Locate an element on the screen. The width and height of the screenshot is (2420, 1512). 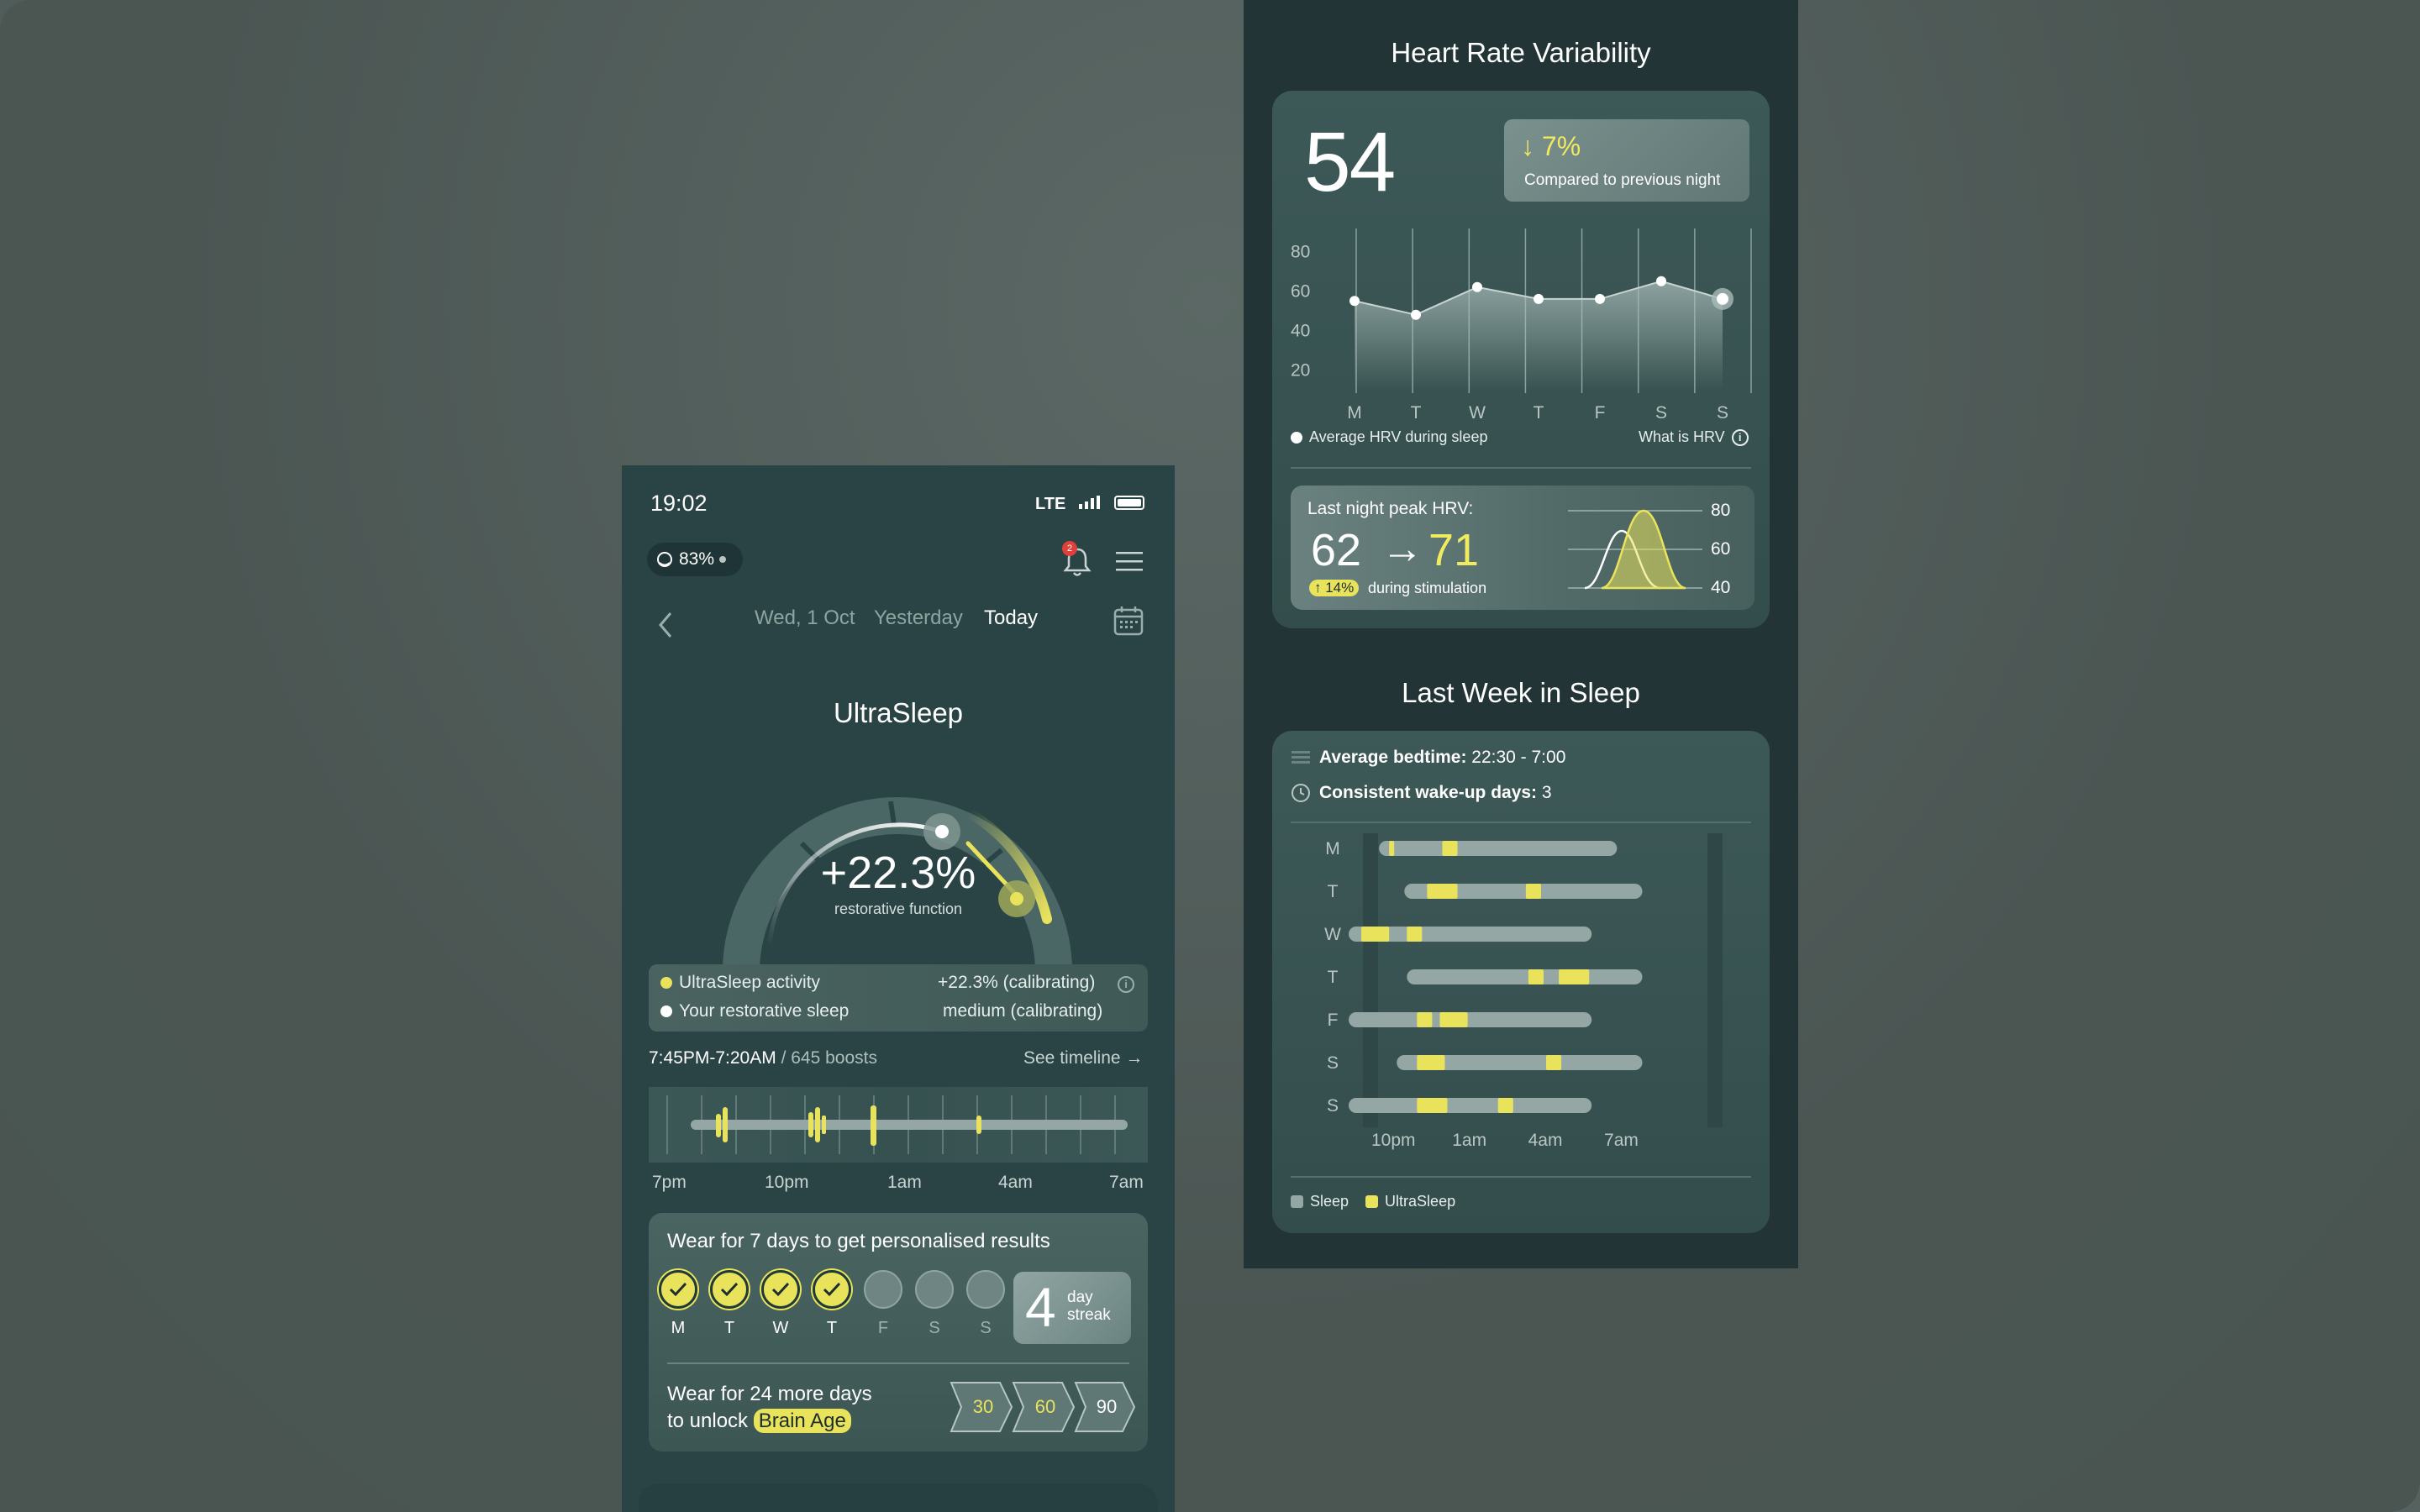
device-battery-pill: 83% is located at coordinates (695, 559).